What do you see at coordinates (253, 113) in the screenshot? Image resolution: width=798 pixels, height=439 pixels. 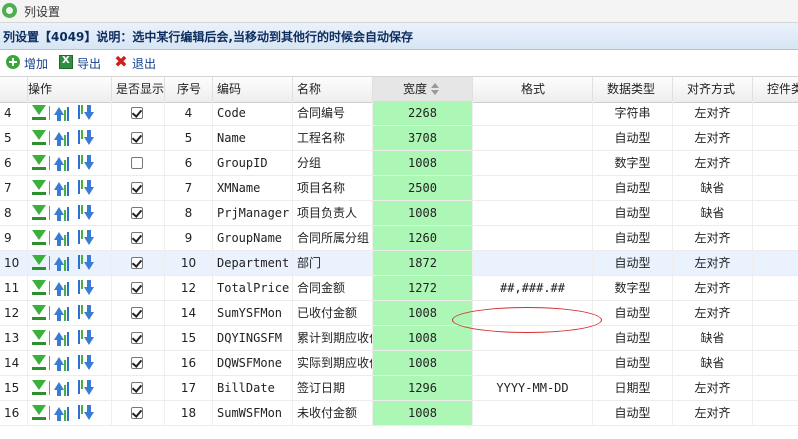 I see `code-cell: Code` at bounding box center [253, 113].